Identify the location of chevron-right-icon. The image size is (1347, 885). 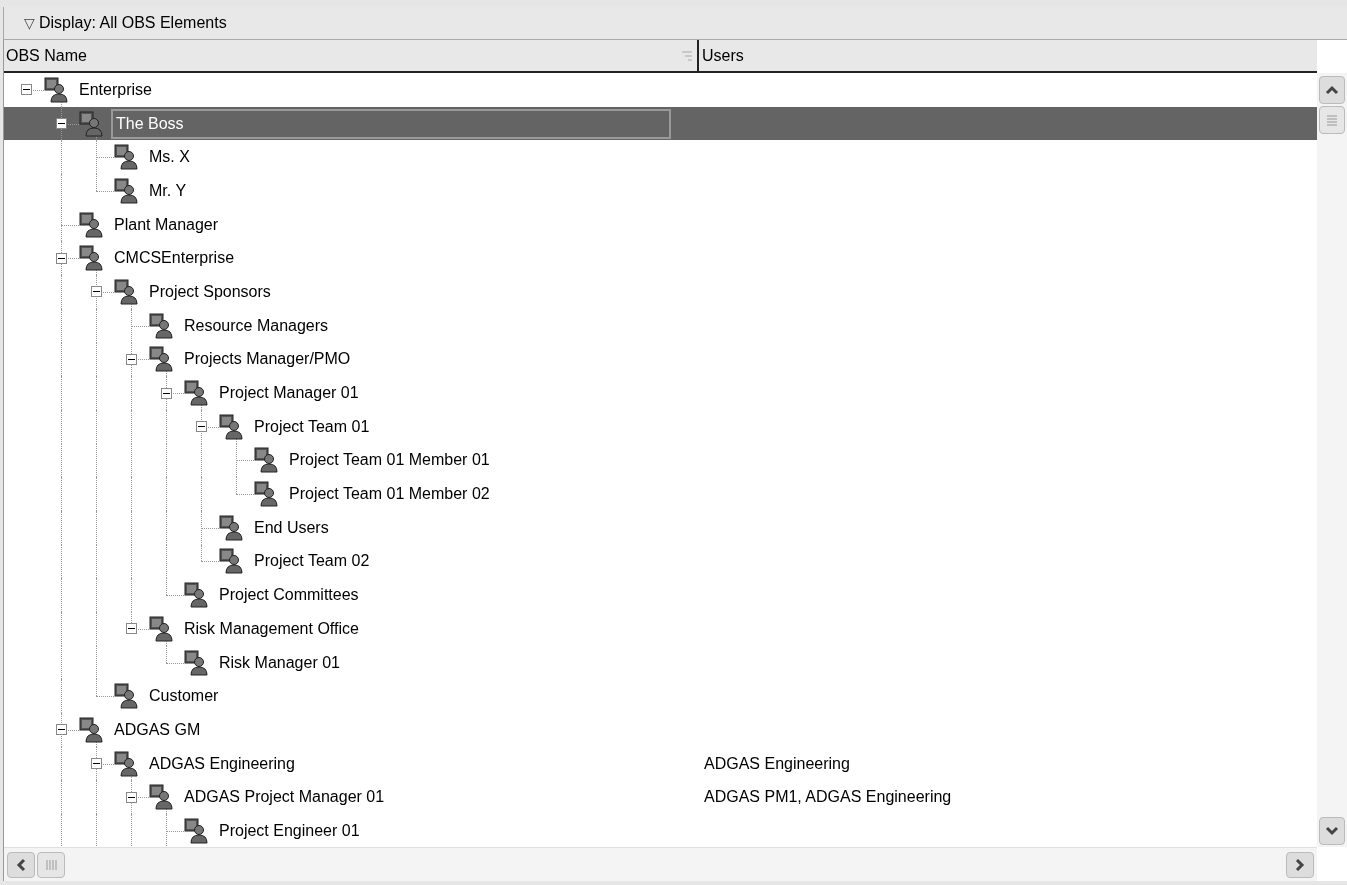
(1300, 864).